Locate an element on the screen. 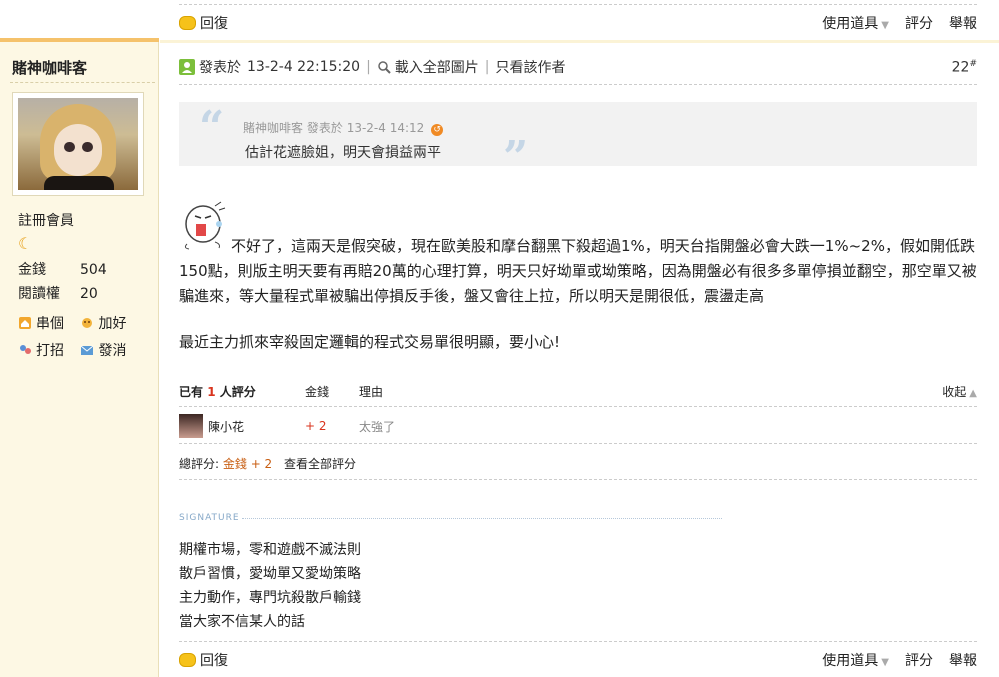 The width and height of the screenshot is (999, 677). floor-number: 22# is located at coordinates (964, 67).